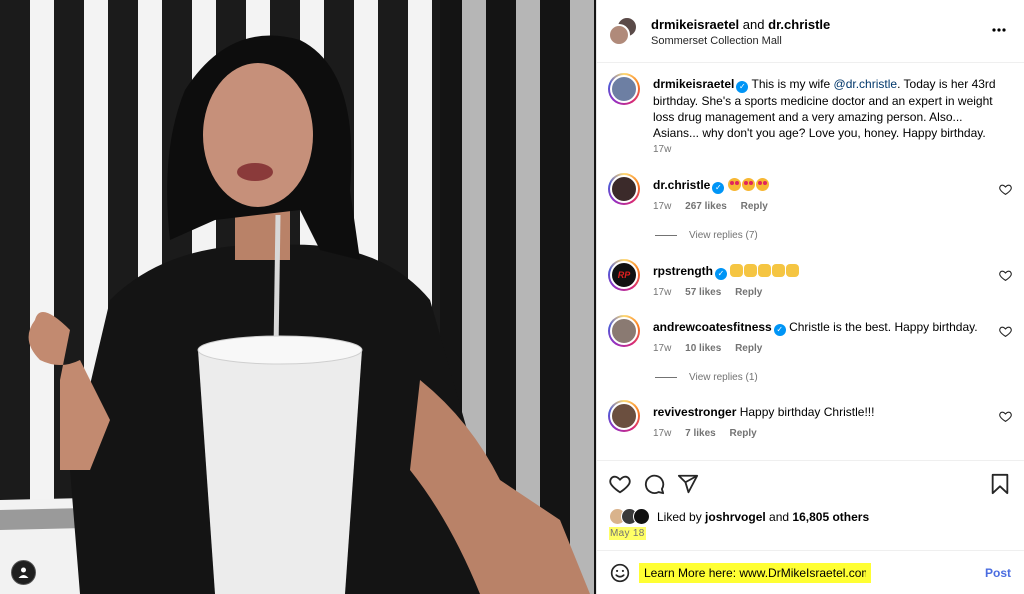 The height and width of the screenshot is (594, 1024). Describe the element at coordinates (883, 327) in the screenshot. I see `comment-body: Christle is the best. Happy birthday.` at that location.